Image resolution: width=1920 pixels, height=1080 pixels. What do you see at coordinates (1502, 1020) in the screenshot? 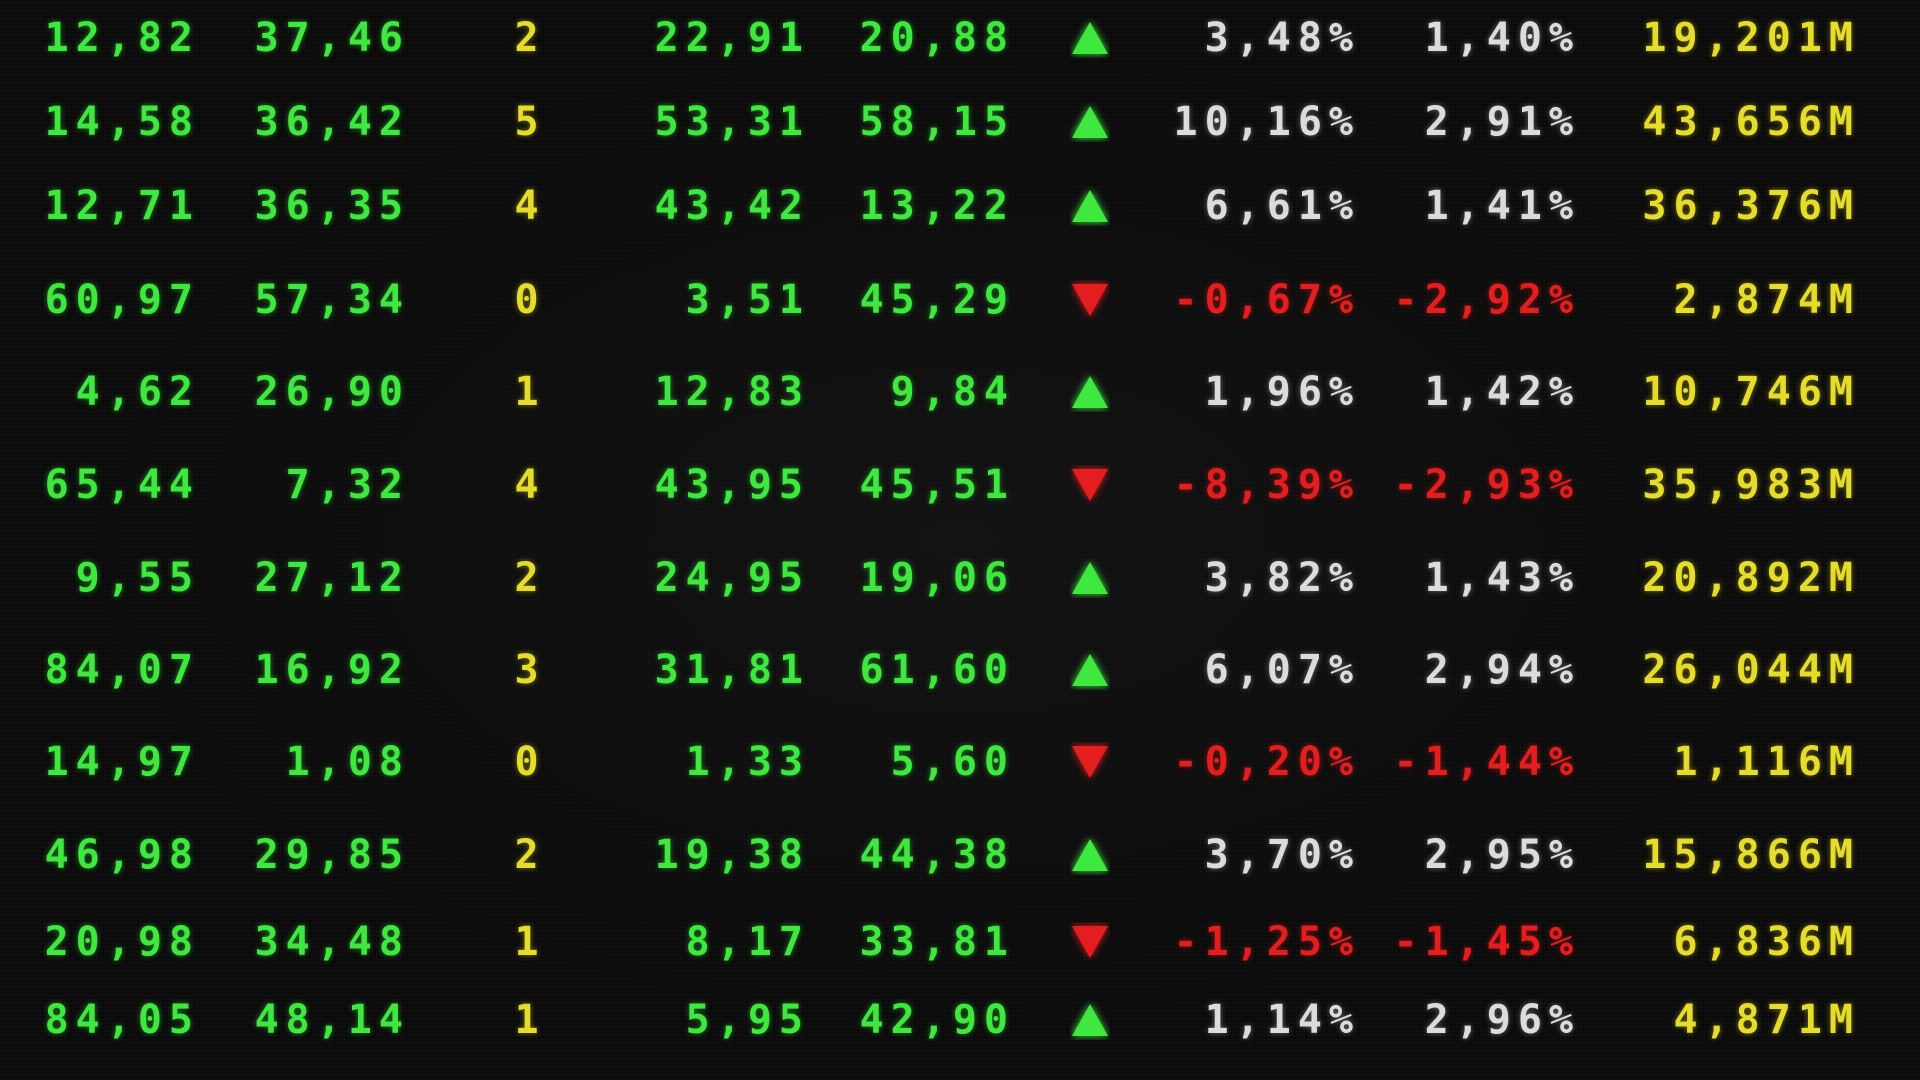
I see `change-percent-secondary: 2,96%` at bounding box center [1502, 1020].